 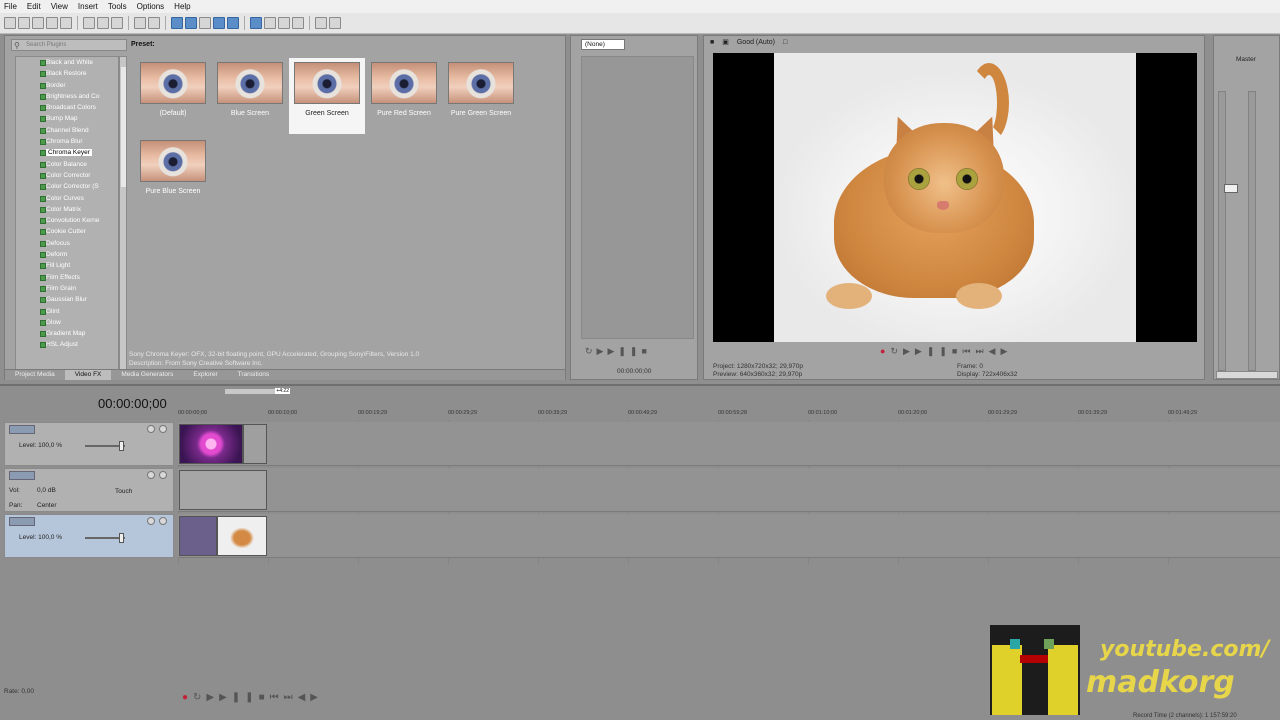 What do you see at coordinates (67, 107) in the screenshot?
I see `plugin-item: Broadcast Colors` at bounding box center [67, 107].